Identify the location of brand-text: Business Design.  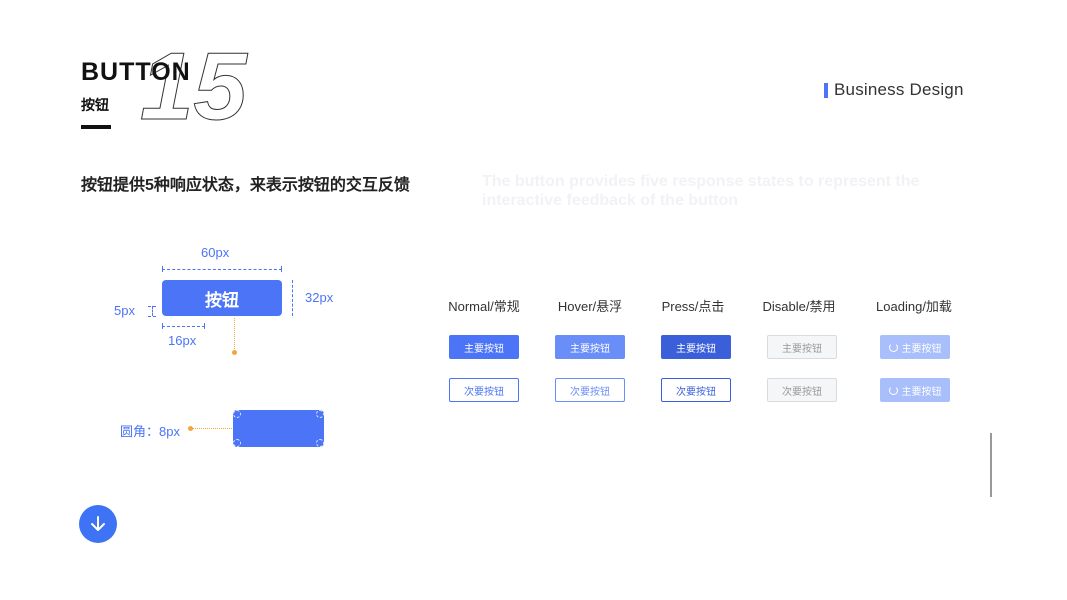
(899, 89).